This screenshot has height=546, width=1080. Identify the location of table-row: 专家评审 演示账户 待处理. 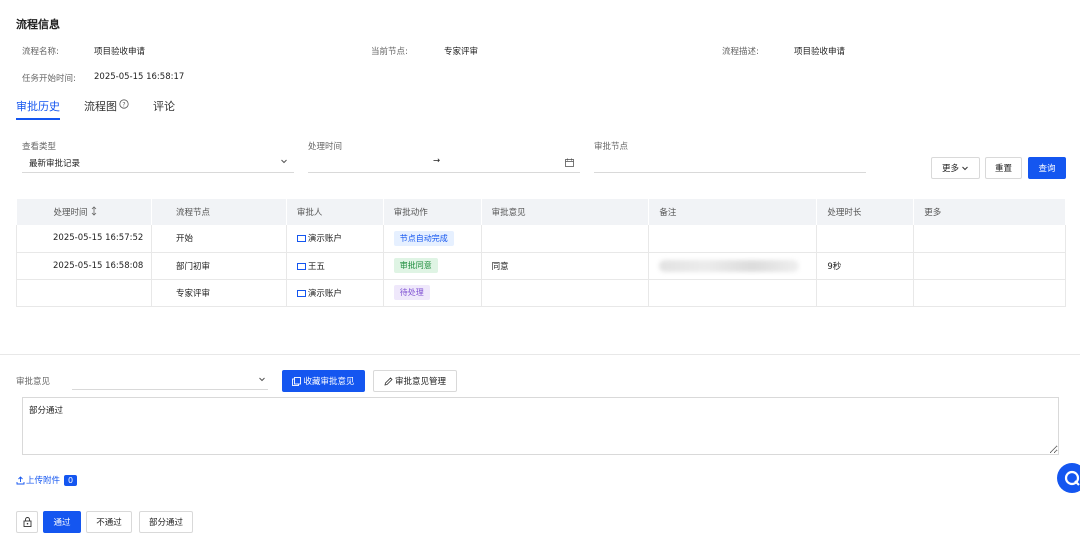
(541, 293).